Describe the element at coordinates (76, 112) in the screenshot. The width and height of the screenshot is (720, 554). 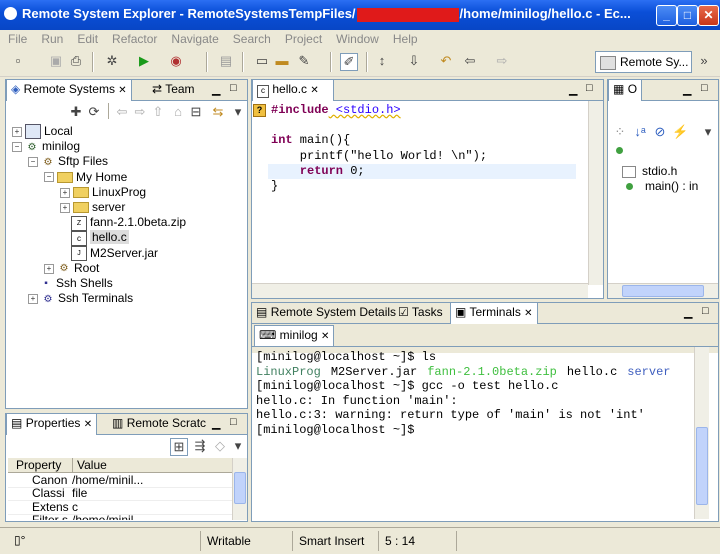
I see `new-connection-icon: ✚` at that location.